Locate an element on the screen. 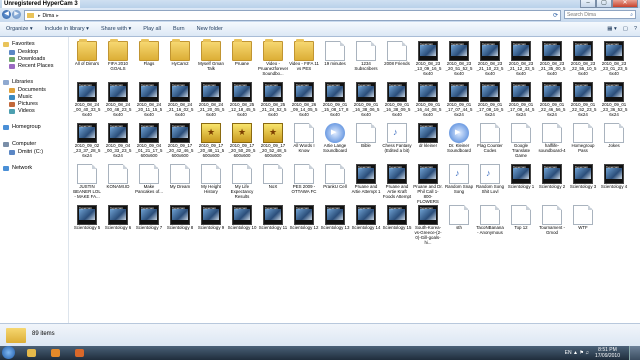 The width and height of the screenshot is (640, 360). file-item: Top 12 is located at coordinates (521, 224).